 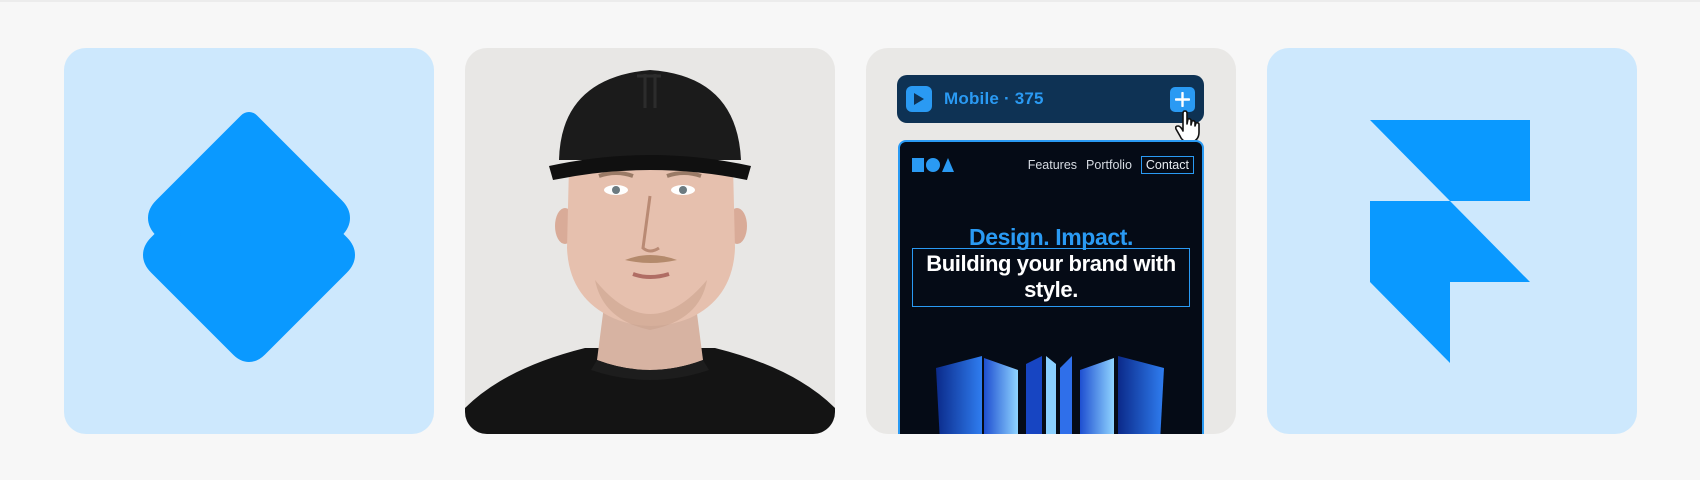 I want to click on breakpoint-label: Mobile · 375, so click(x=994, y=98).